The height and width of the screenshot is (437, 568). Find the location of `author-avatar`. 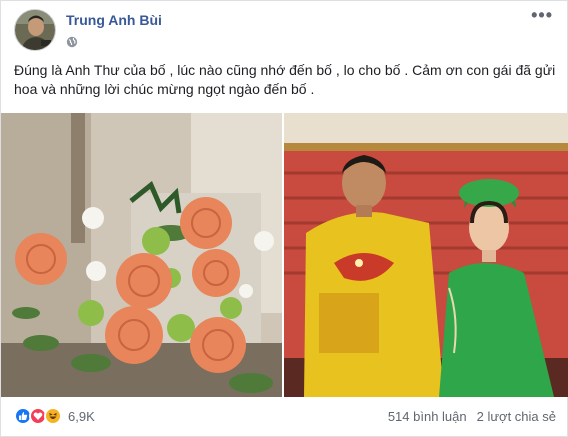

author-avatar is located at coordinates (35, 30).